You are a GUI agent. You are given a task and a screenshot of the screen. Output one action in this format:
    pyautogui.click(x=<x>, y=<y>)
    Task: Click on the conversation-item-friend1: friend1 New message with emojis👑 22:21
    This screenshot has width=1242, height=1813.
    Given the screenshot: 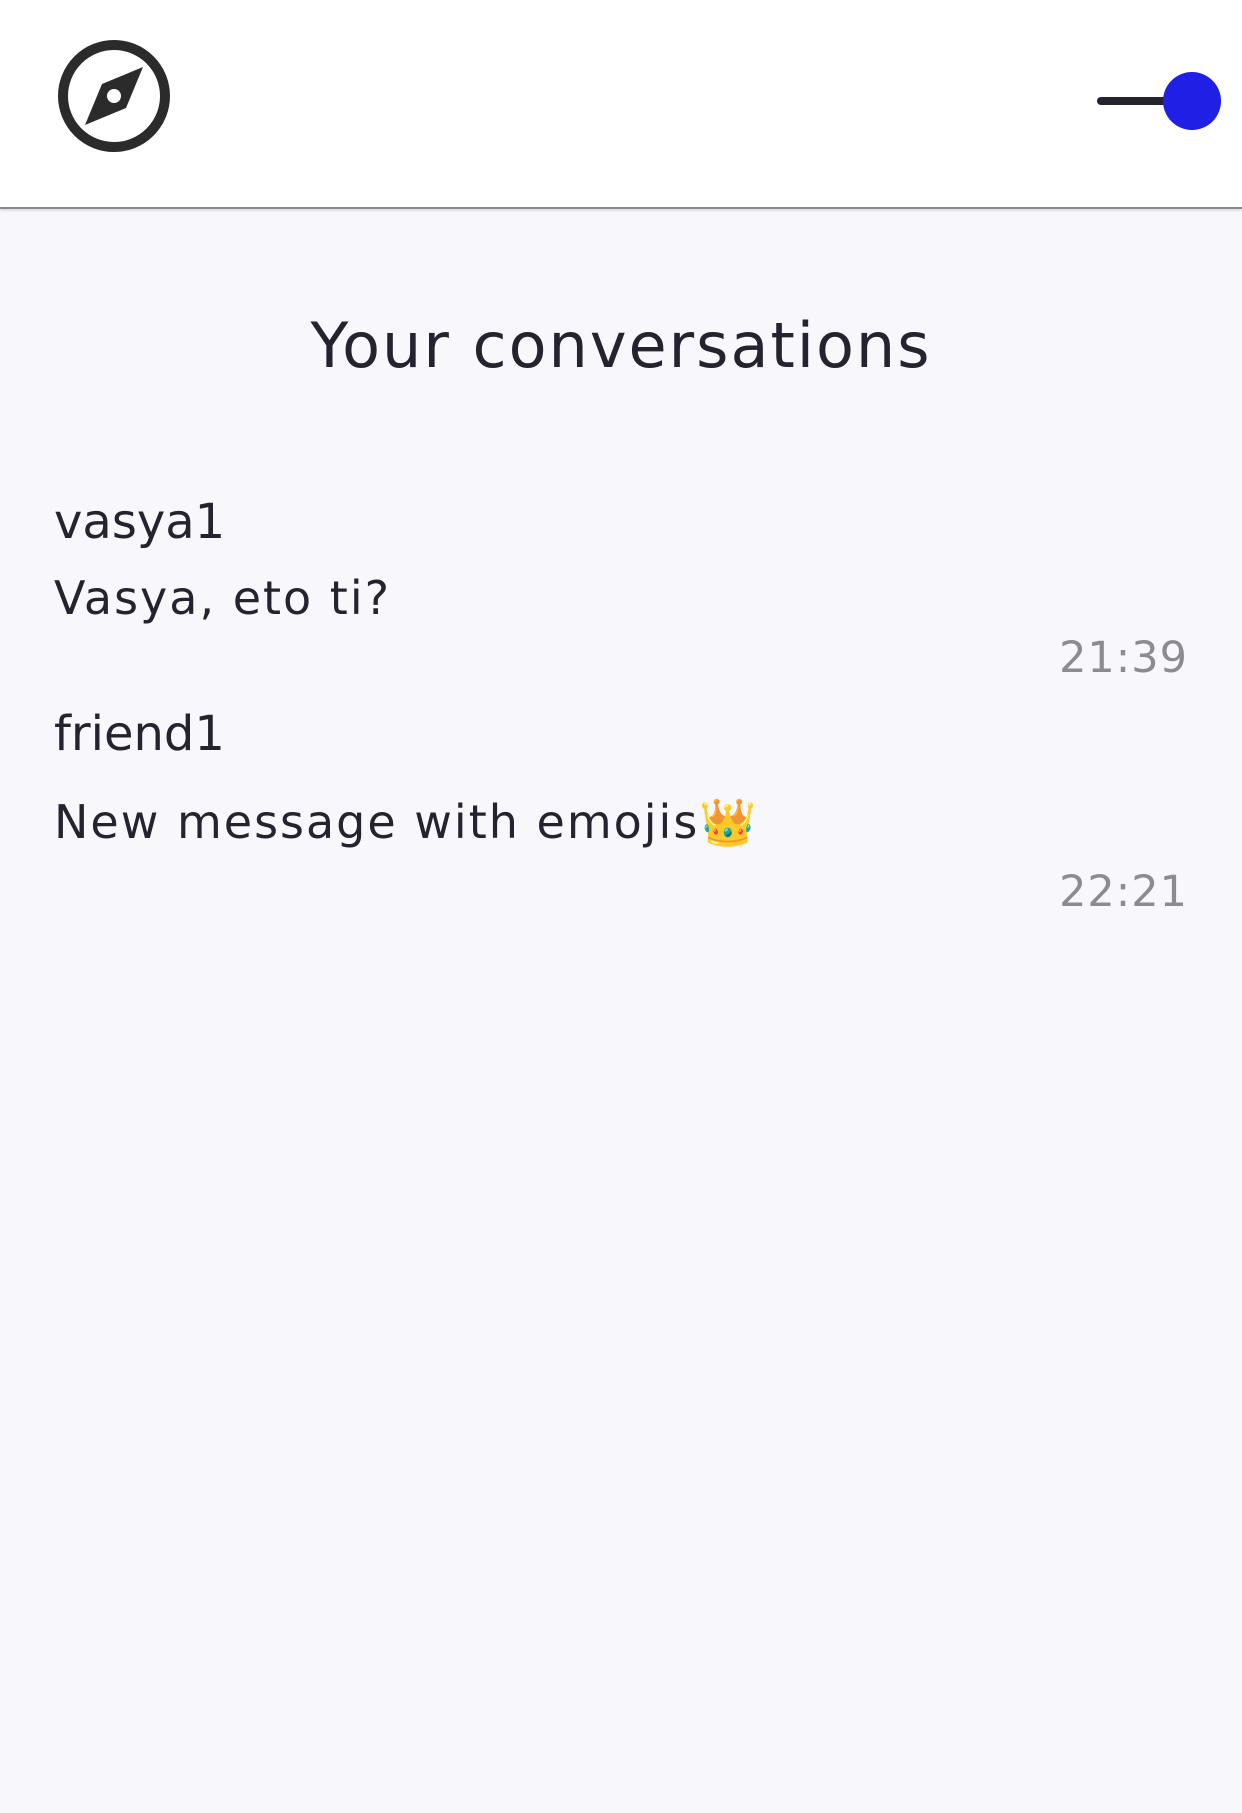 What is the action you would take?
    pyautogui.click(x=621, y=807)
    